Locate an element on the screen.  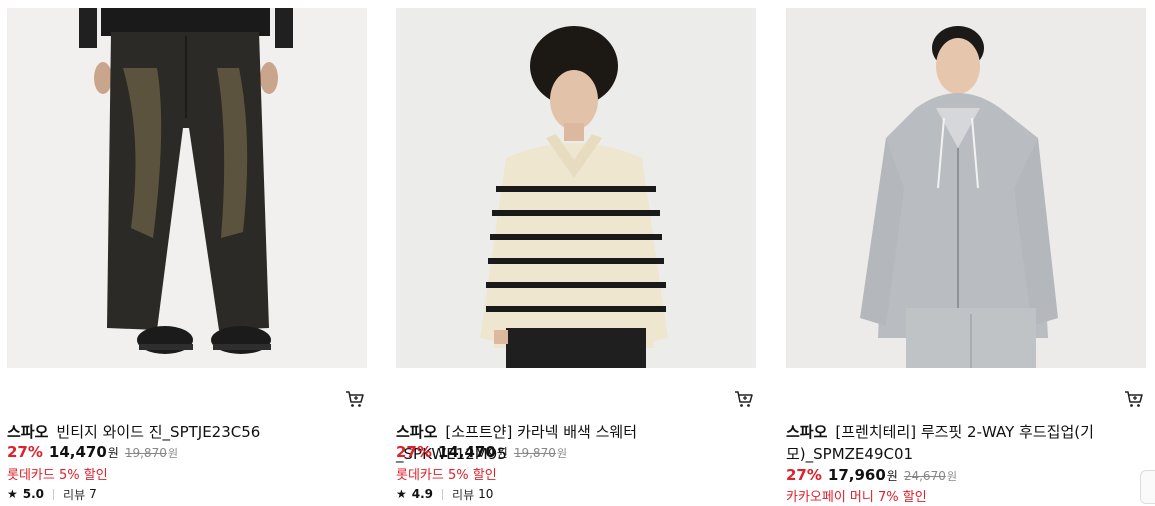
product-title: 스파오 [프렌치테리] 루즈핏 2-WAY 후드집업(기모)_SPMZE49C01 is located at coordinates (946, 443).